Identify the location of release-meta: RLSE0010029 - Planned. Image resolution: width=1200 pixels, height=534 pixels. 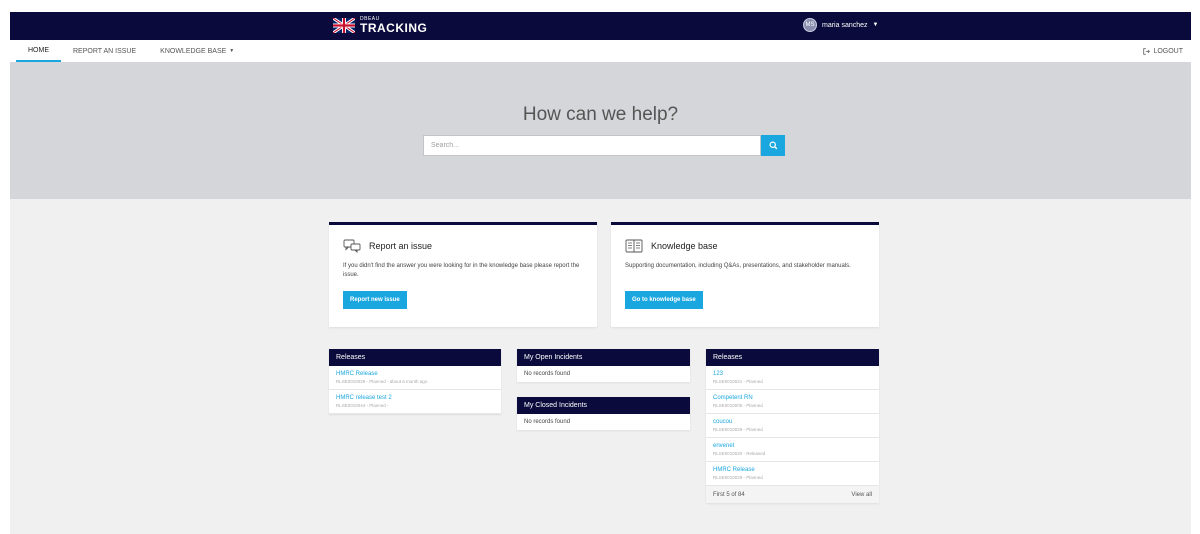
(738, 477).